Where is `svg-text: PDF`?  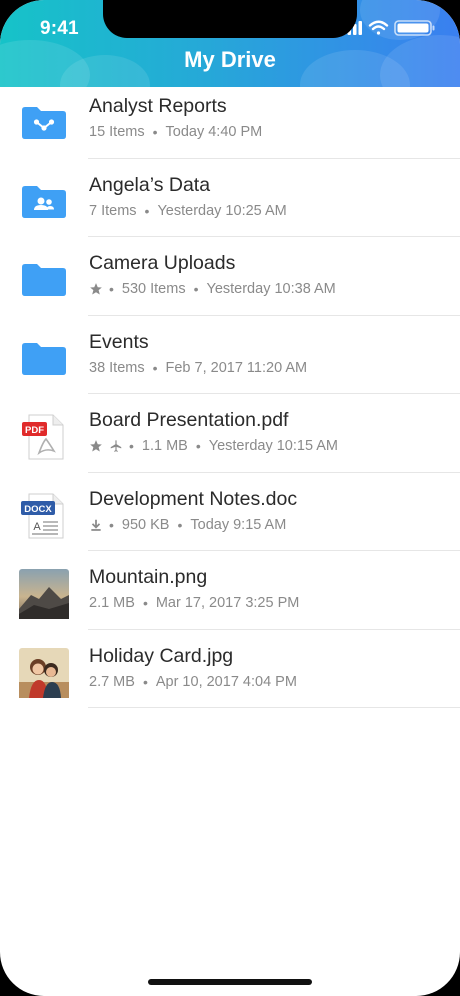
svg-text: PDF is located at coordinates (34, 430).